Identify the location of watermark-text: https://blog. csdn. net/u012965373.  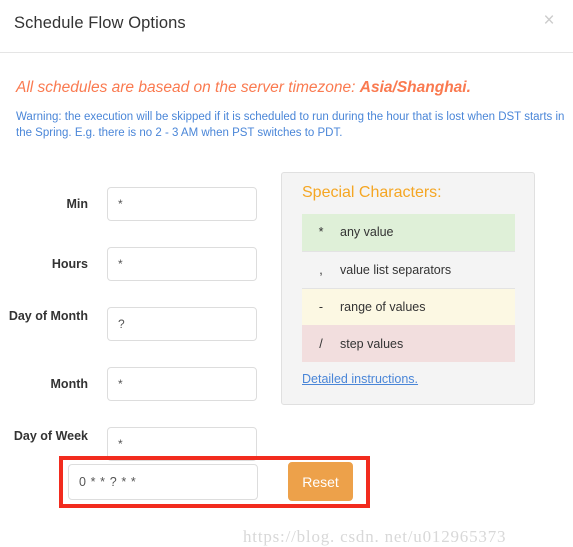
(375, 536).